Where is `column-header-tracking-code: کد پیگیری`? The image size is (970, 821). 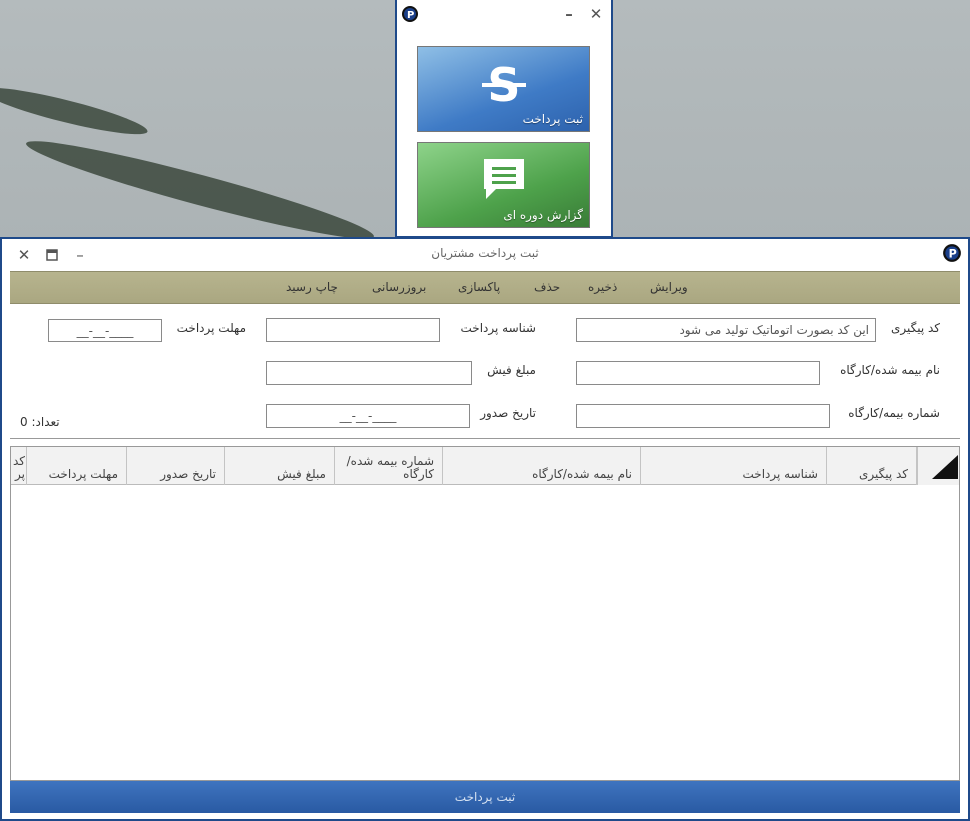 column-header-tracking-code: کد پیگیری is located at coordinates (872, 466).